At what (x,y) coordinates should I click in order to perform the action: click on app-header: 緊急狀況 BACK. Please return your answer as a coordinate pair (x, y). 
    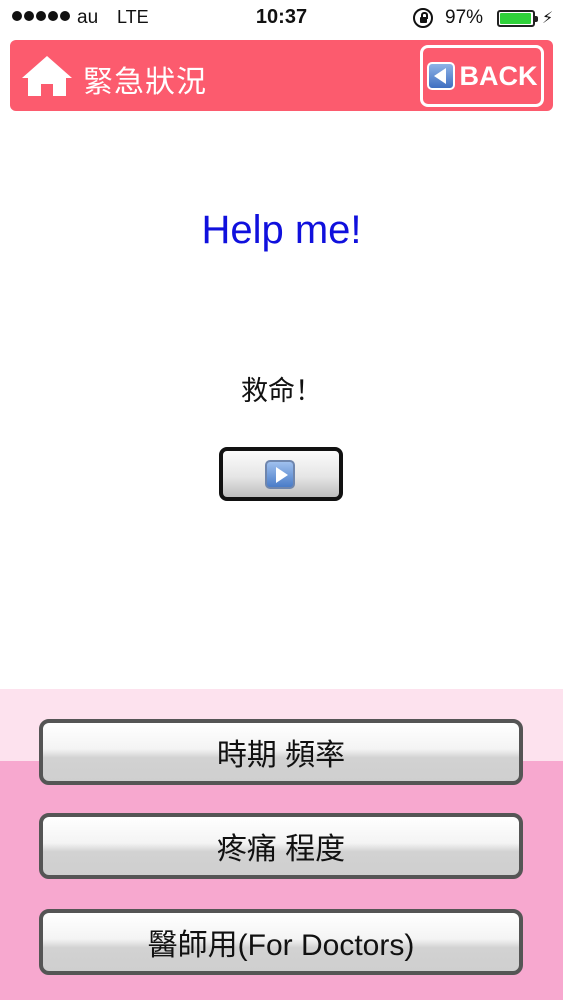
    Looking at the image, I should click on (281, 75).